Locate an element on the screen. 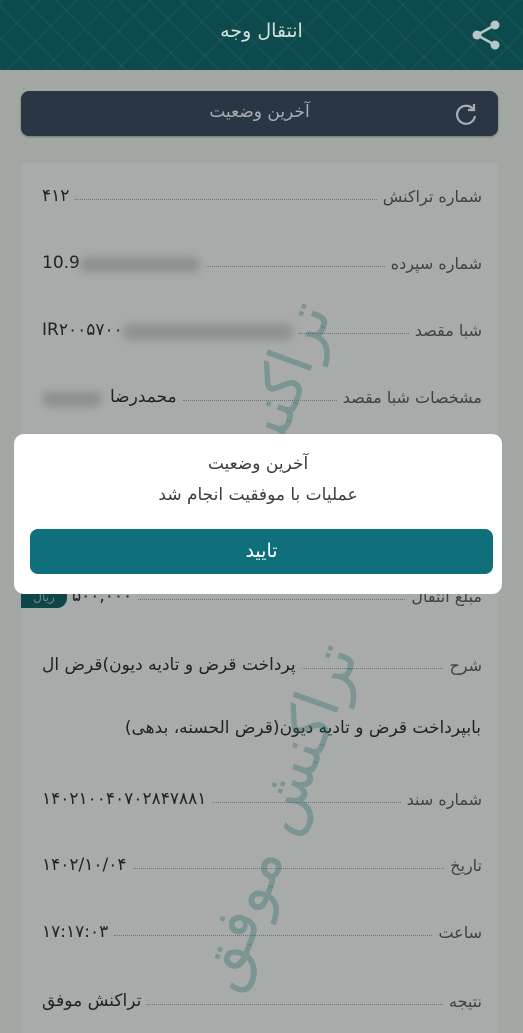 This screenshot has width=523, height=1033. detail-row-result: نتیجه تراکنش موفق is located at coordinates (262, 997).